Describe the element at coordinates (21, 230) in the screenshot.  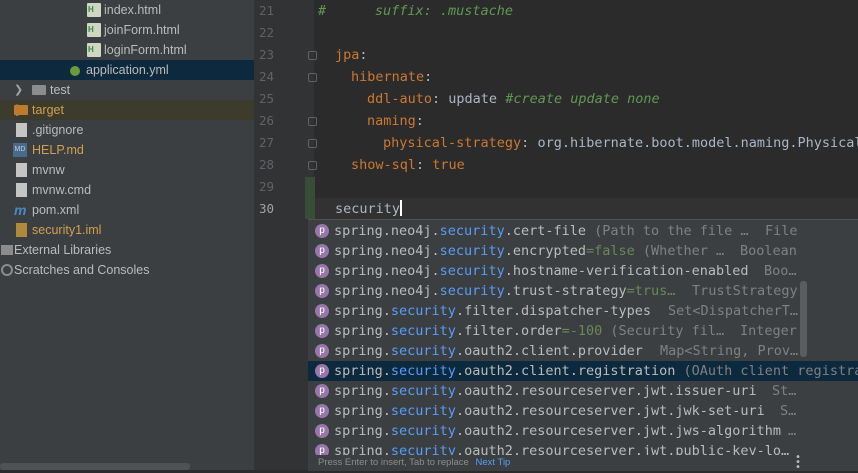
I see `module-file-icon` at that location.